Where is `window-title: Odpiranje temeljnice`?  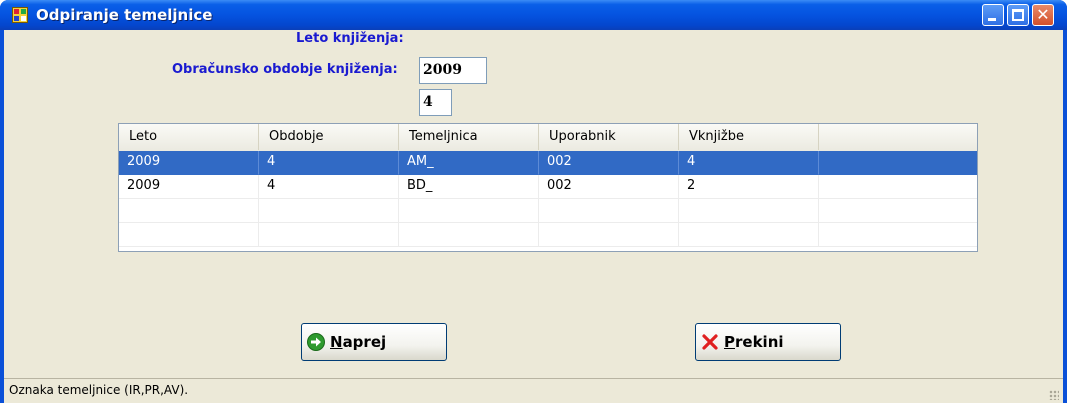 window-title: Odpiranje temeljnice is located at coordinates (124, 15).